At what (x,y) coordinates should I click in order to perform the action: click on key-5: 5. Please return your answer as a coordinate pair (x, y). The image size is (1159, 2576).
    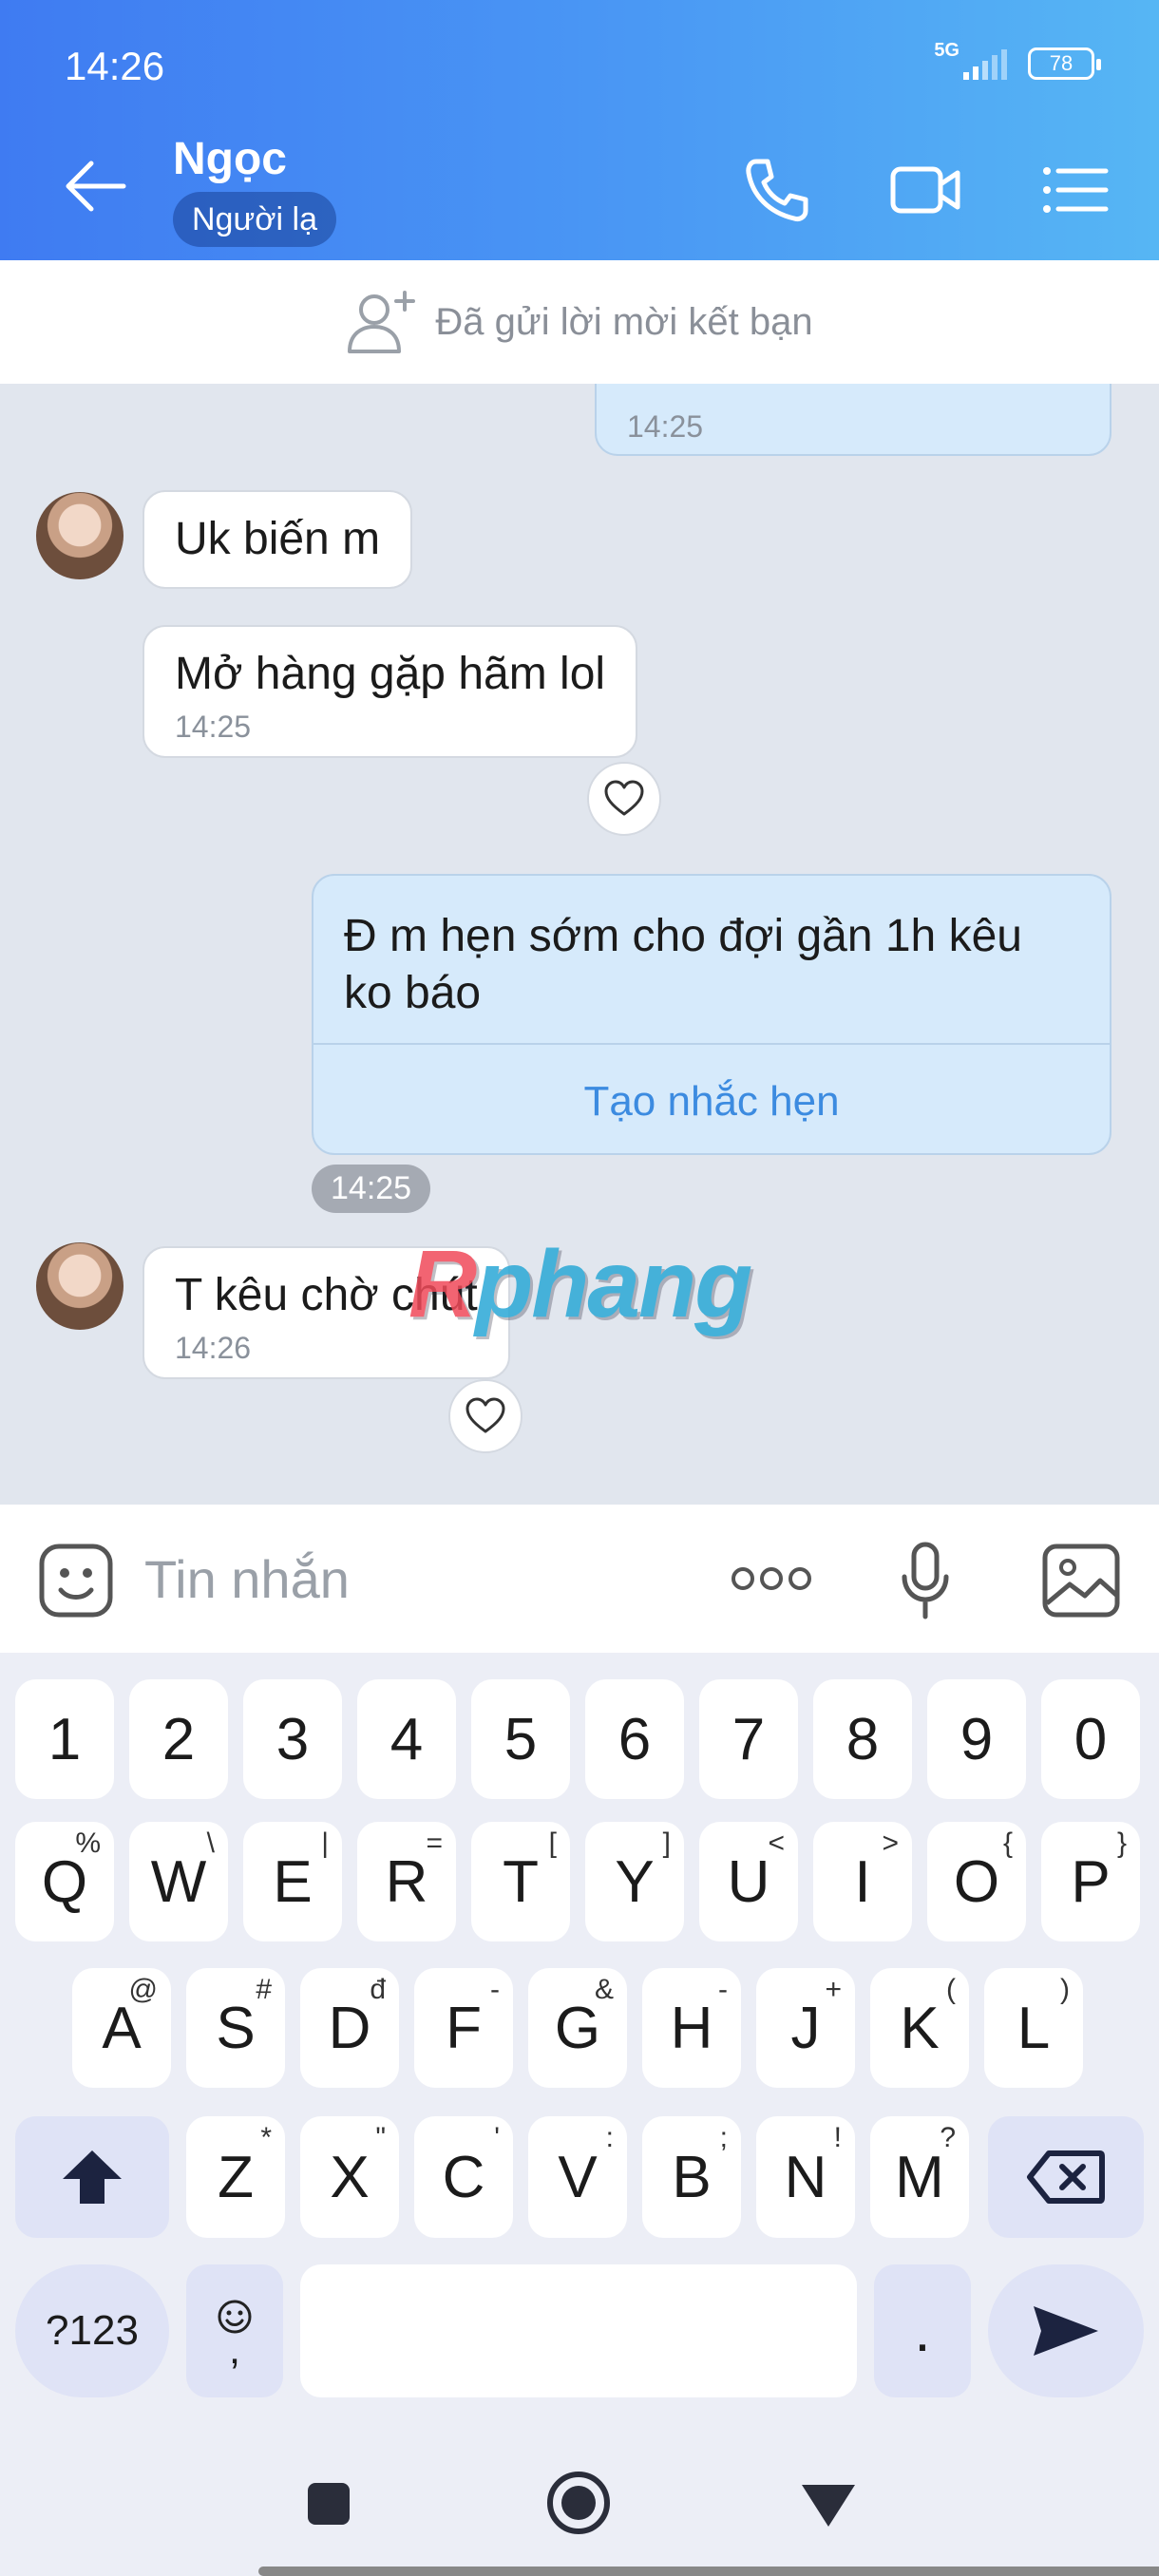
    Looking at the image, I should click on (520, 1739).